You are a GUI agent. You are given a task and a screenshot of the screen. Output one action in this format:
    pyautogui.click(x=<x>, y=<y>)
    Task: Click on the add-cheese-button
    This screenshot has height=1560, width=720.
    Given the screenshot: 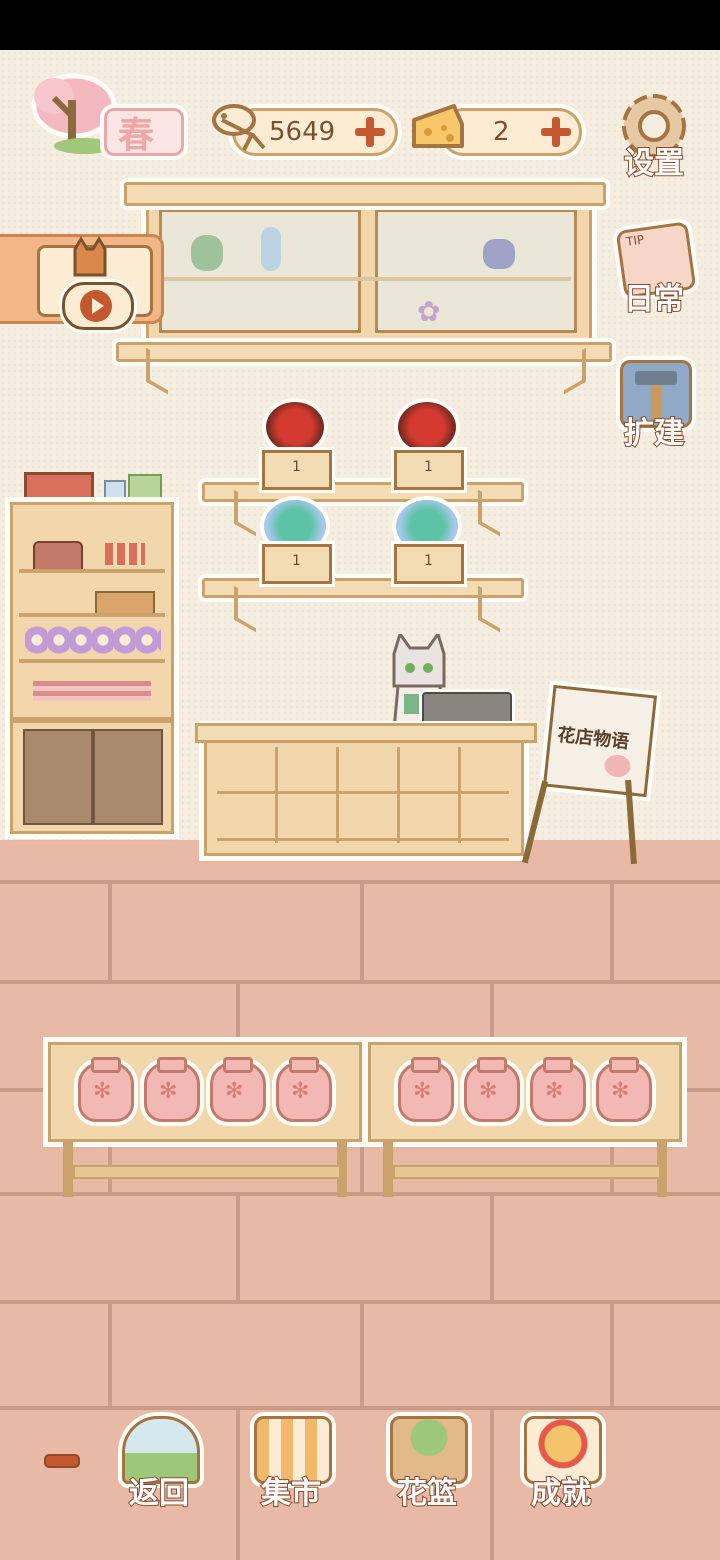 What is the action you would take?
    pyautogui.click(x=556, y=132)
    